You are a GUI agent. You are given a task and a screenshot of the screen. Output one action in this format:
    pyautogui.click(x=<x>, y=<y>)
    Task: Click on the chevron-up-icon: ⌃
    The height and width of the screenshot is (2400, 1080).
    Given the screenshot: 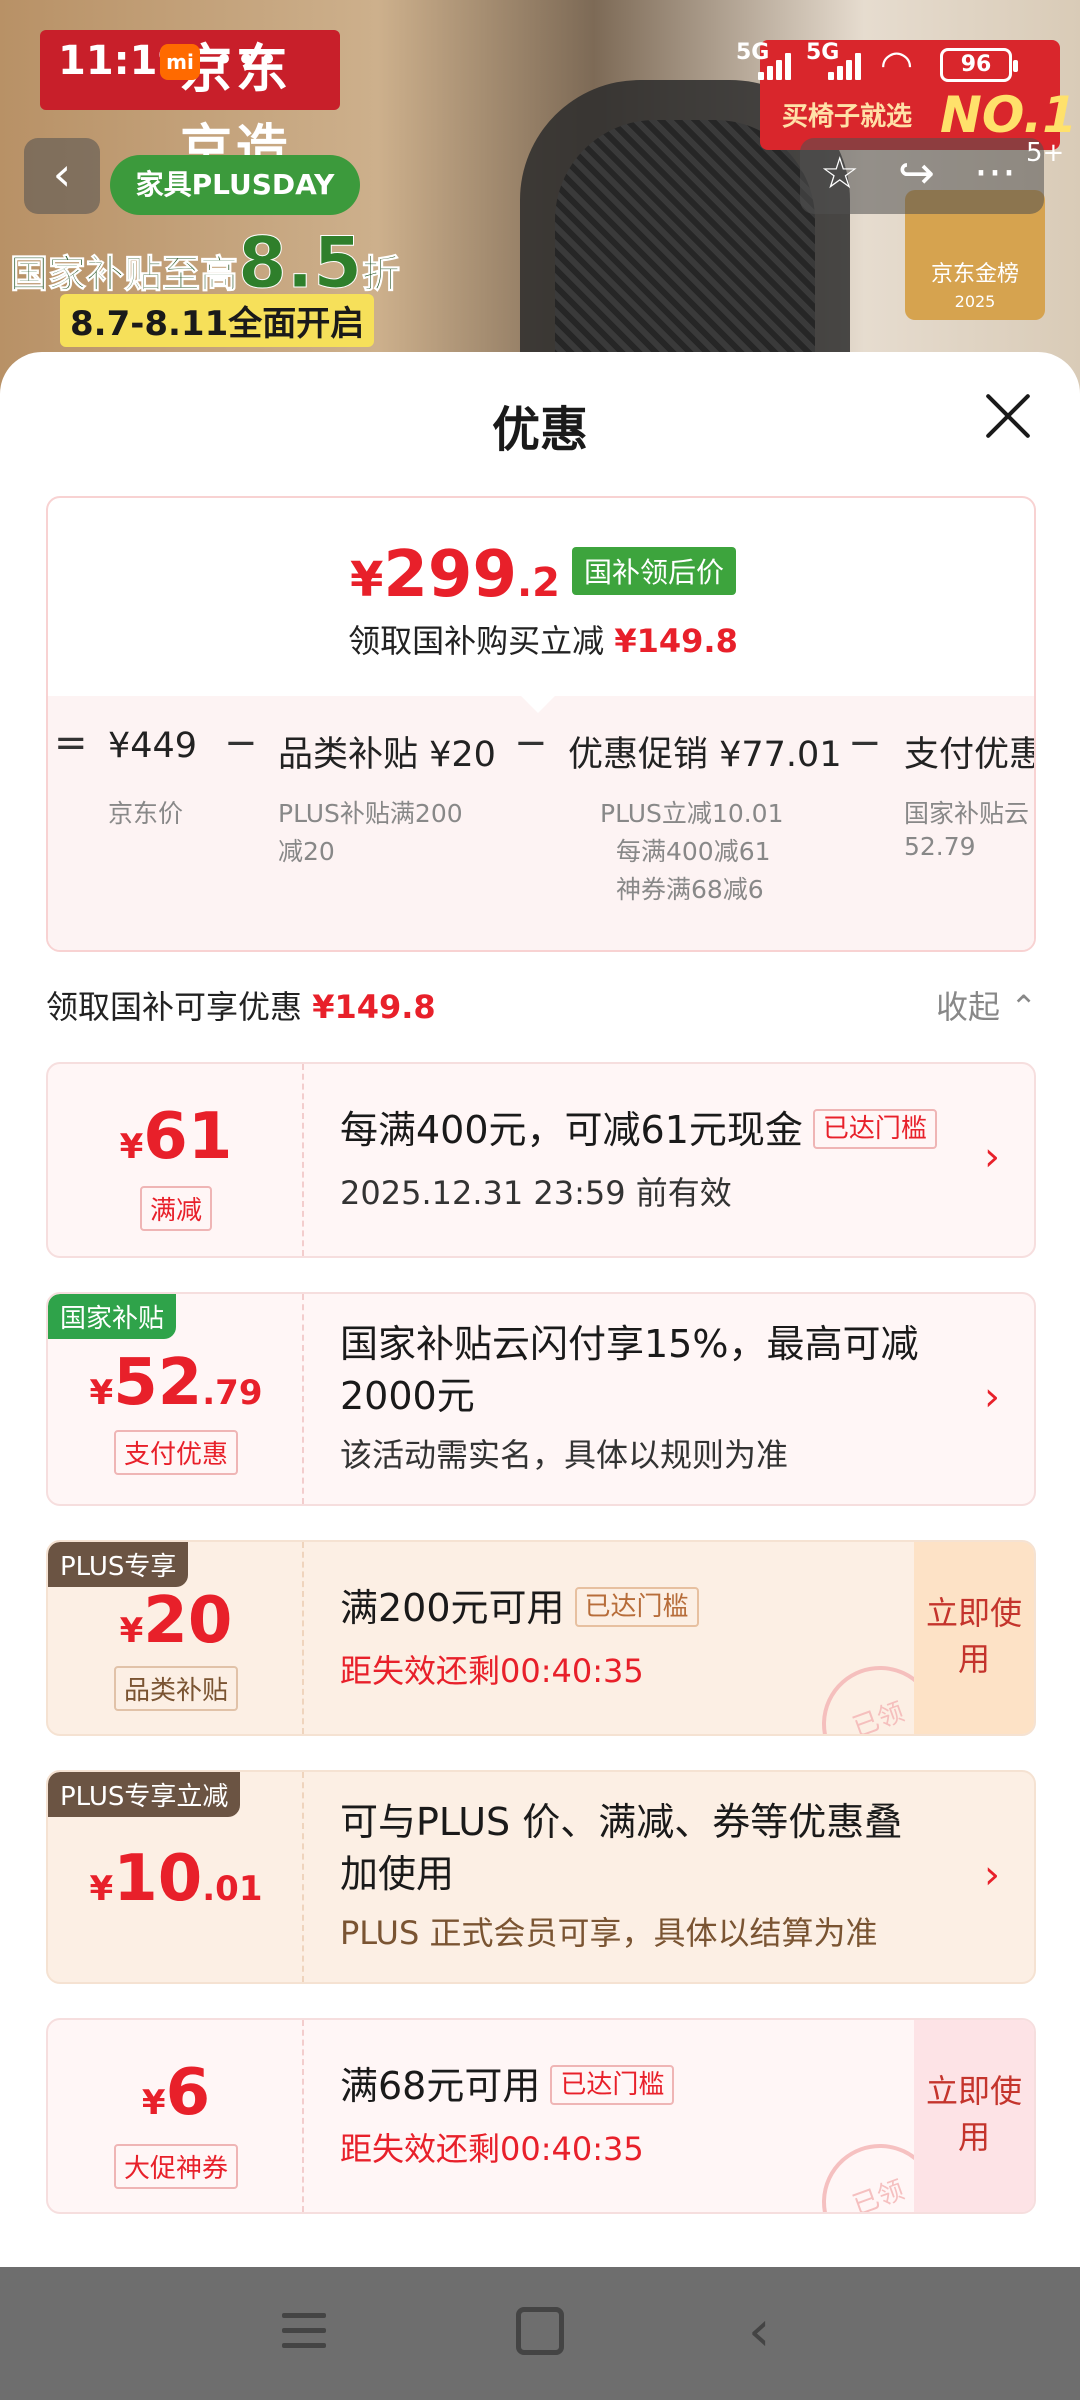 What is the action you would take?
    pyautogui.click(x=1023, y=1007)
    